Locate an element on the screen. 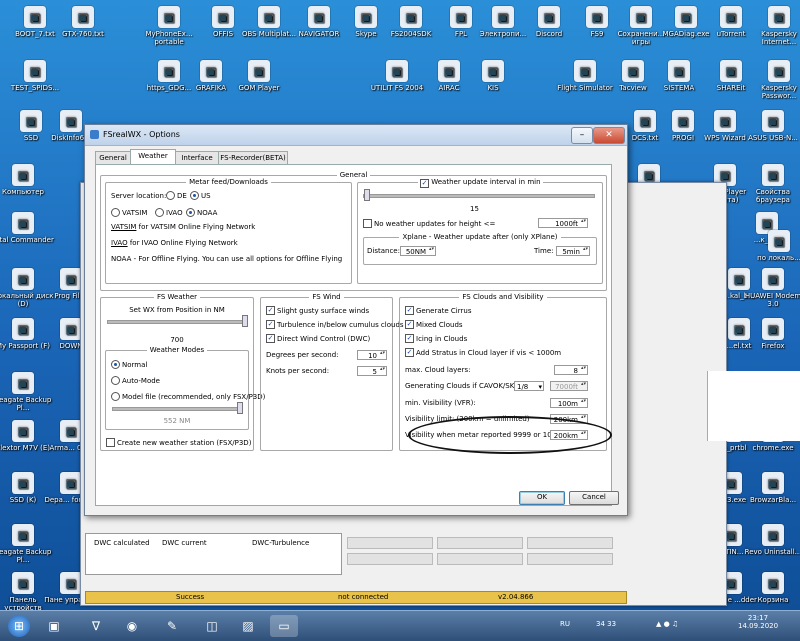 This screenshot has width=800, height=641. stratus-checkbox: ✓ is located at coordinates (409, 352).